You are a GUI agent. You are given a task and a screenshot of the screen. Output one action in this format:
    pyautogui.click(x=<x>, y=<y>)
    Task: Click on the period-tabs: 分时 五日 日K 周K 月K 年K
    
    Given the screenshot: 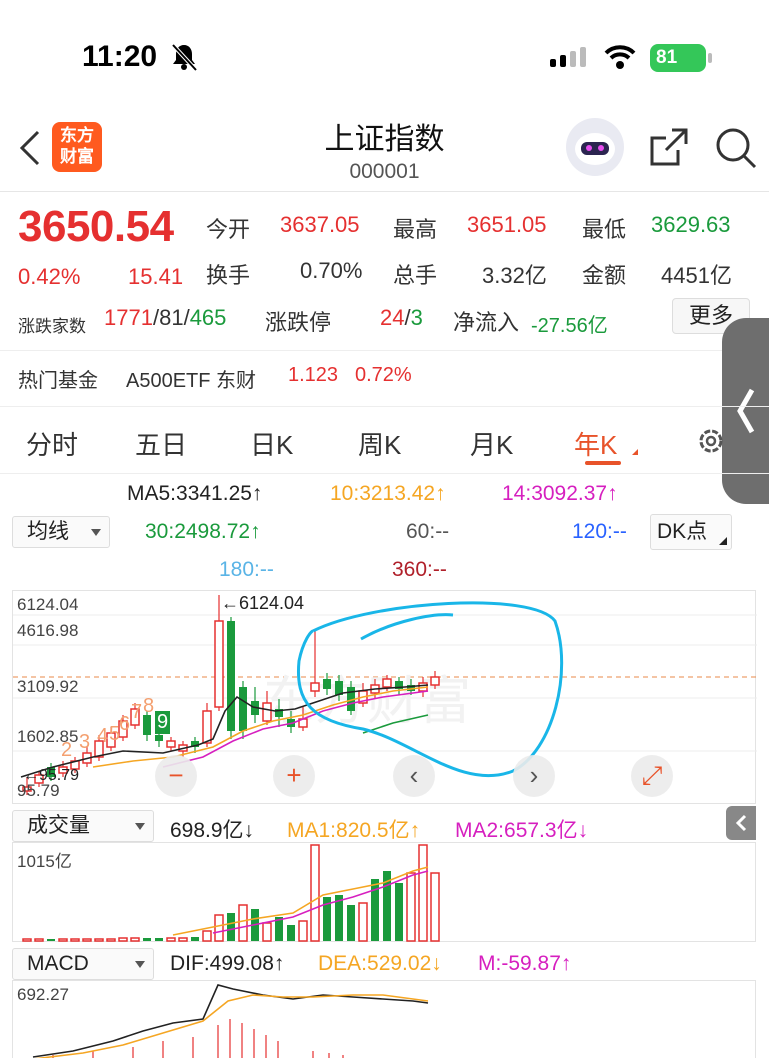 What is the action you would take?
    pyautogui.click(x=384, y=440)
    